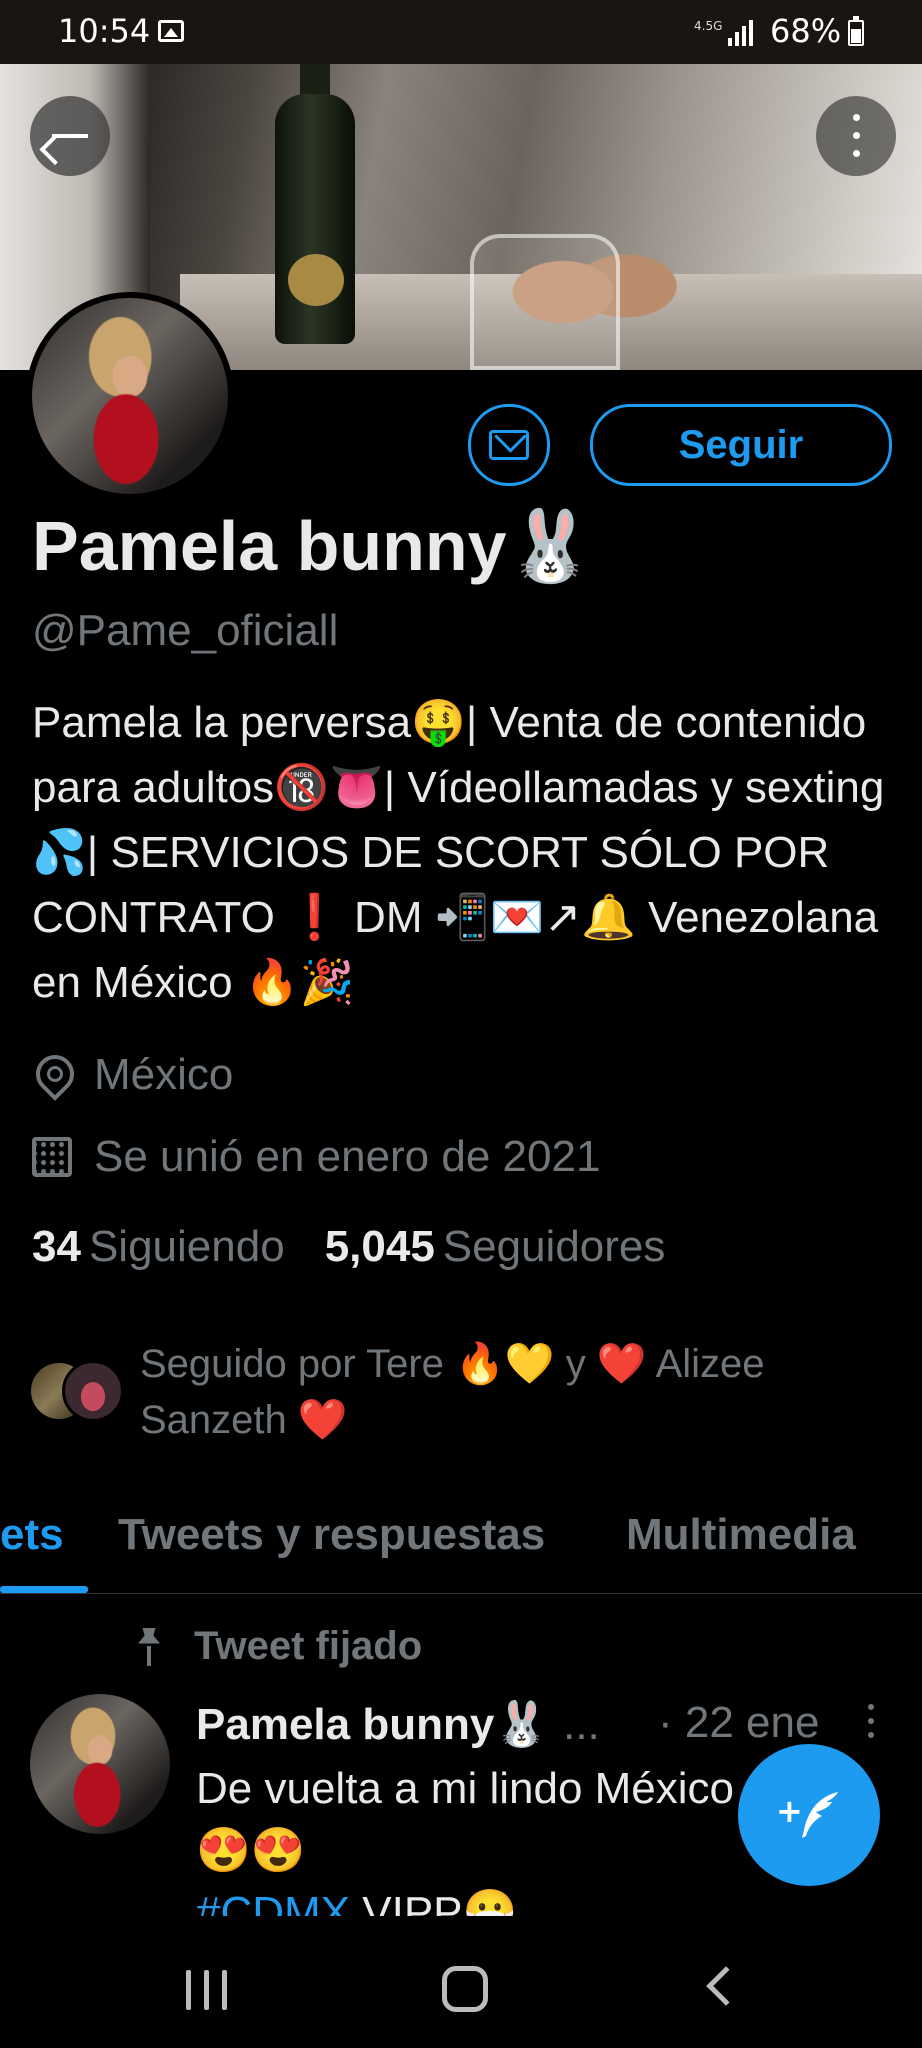  I want to click on profile-joined: Se unió en enero de 2021, so click(316, 1157).